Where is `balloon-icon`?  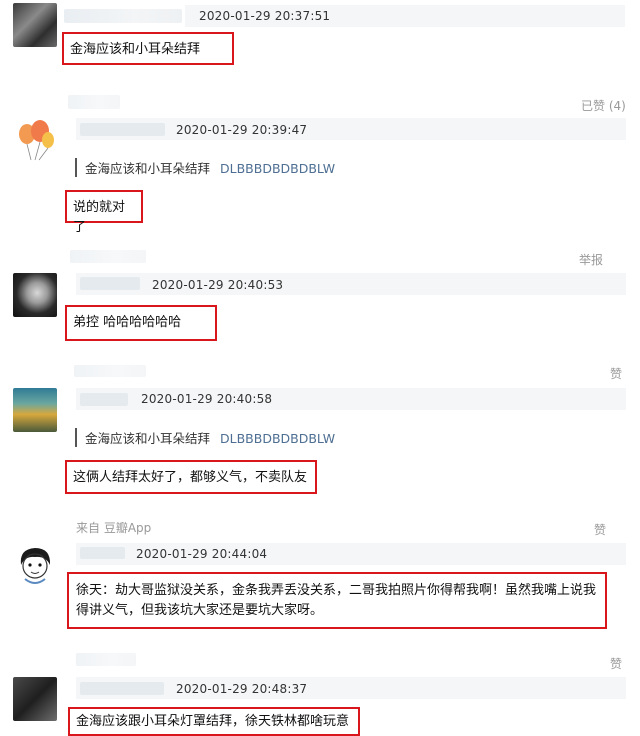 balloon-icon is located at coordinates (36, 140).